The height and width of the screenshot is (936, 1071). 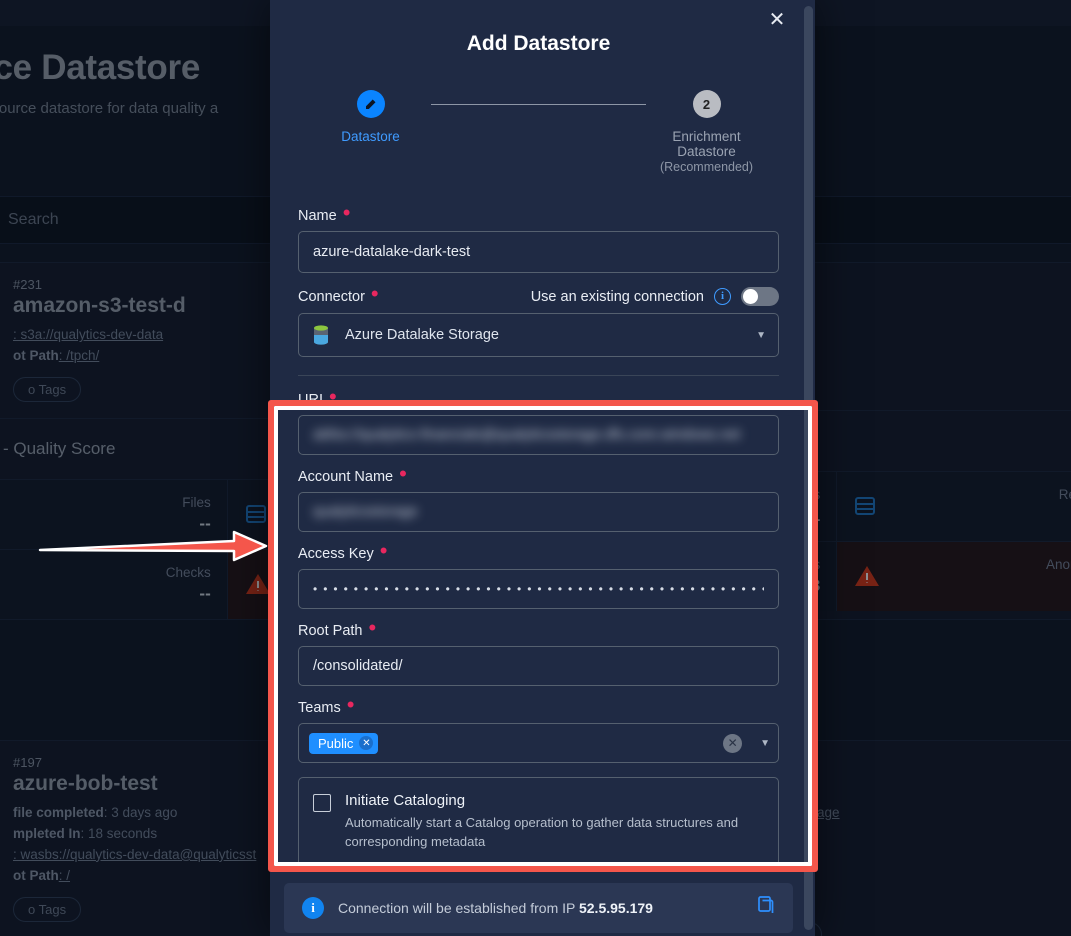 What do you see at coordinates (615, 907) in the screenshot?
I see `ip-address: 52.5.95.179` at bounding box center [615, 907].